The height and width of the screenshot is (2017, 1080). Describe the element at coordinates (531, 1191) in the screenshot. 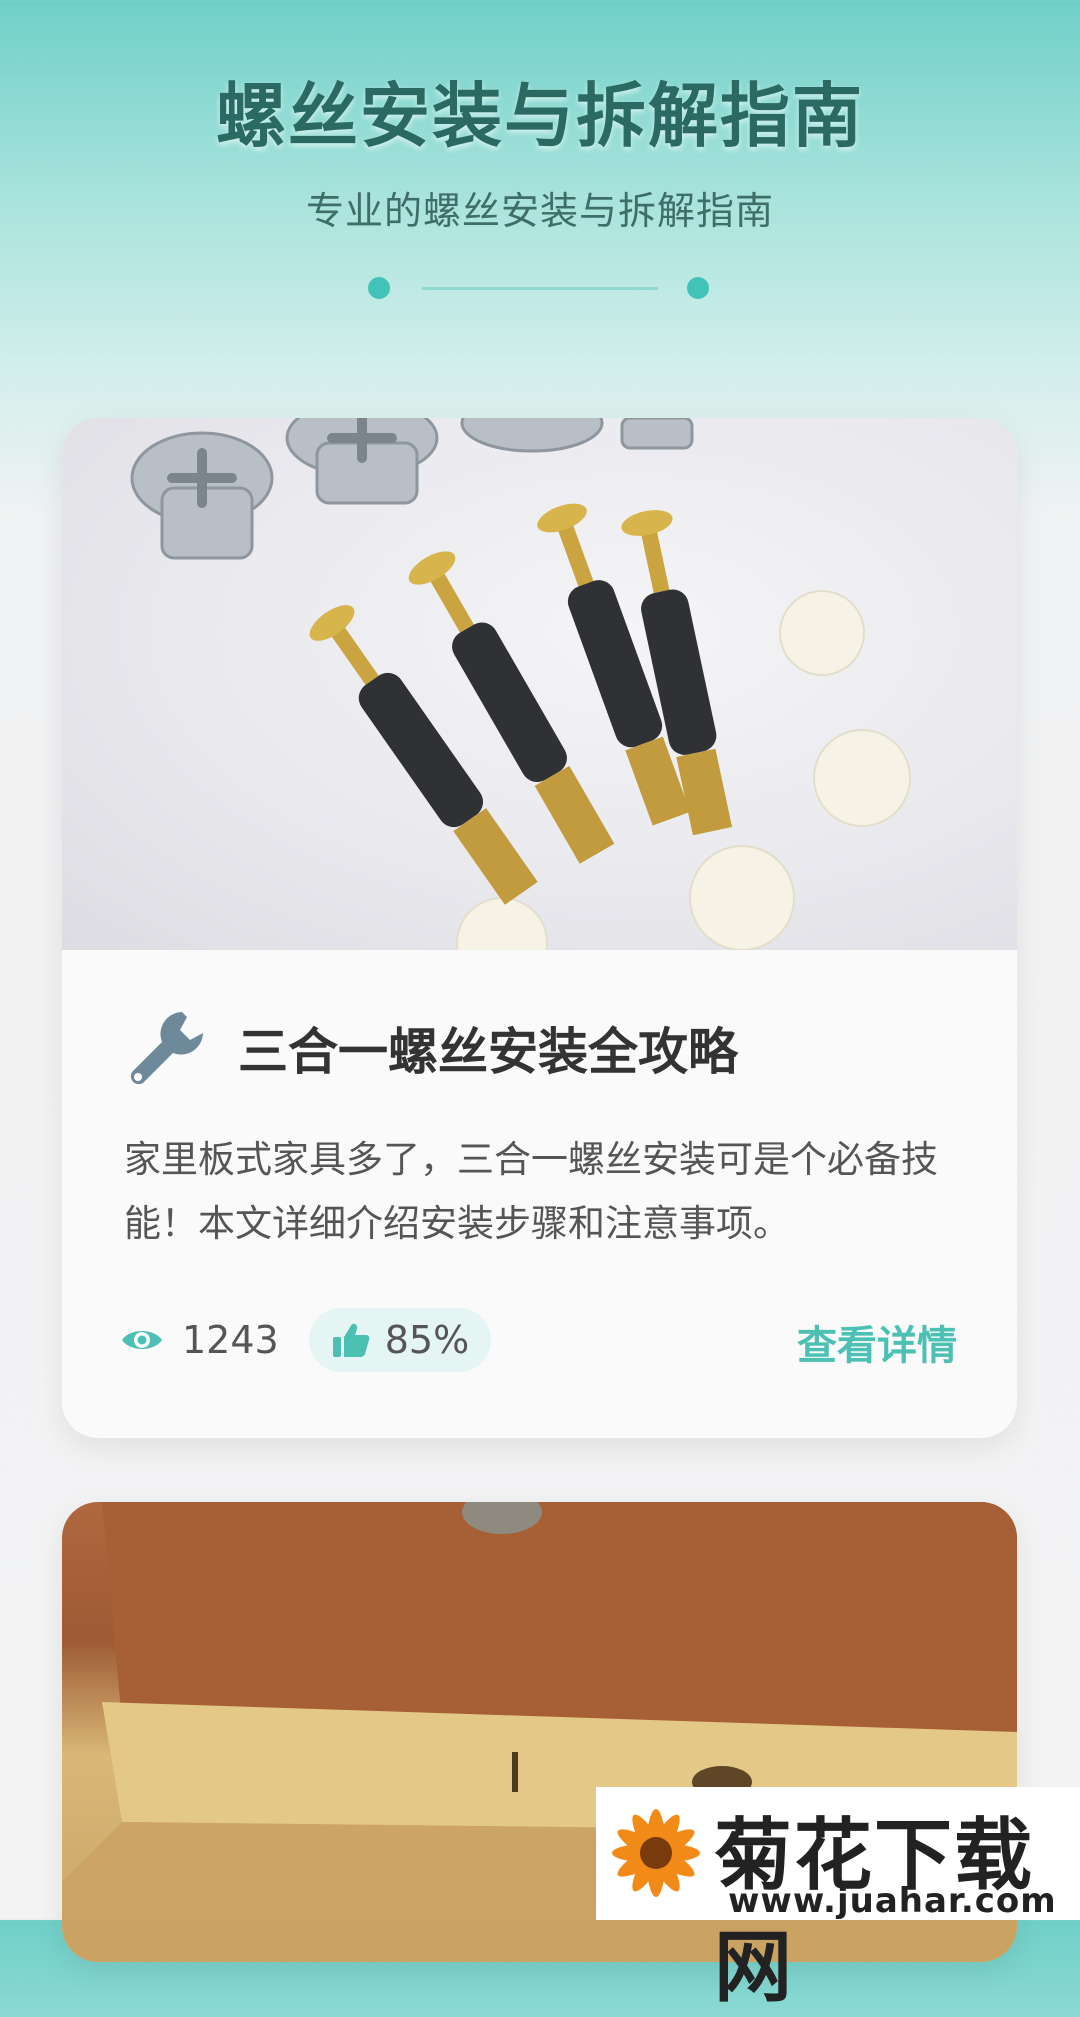

I see `article-description: 家里板式家具多了，三合一螺丝安装可是个必备技能！本文详细介绍安装步骤和注意事项。` at that location.